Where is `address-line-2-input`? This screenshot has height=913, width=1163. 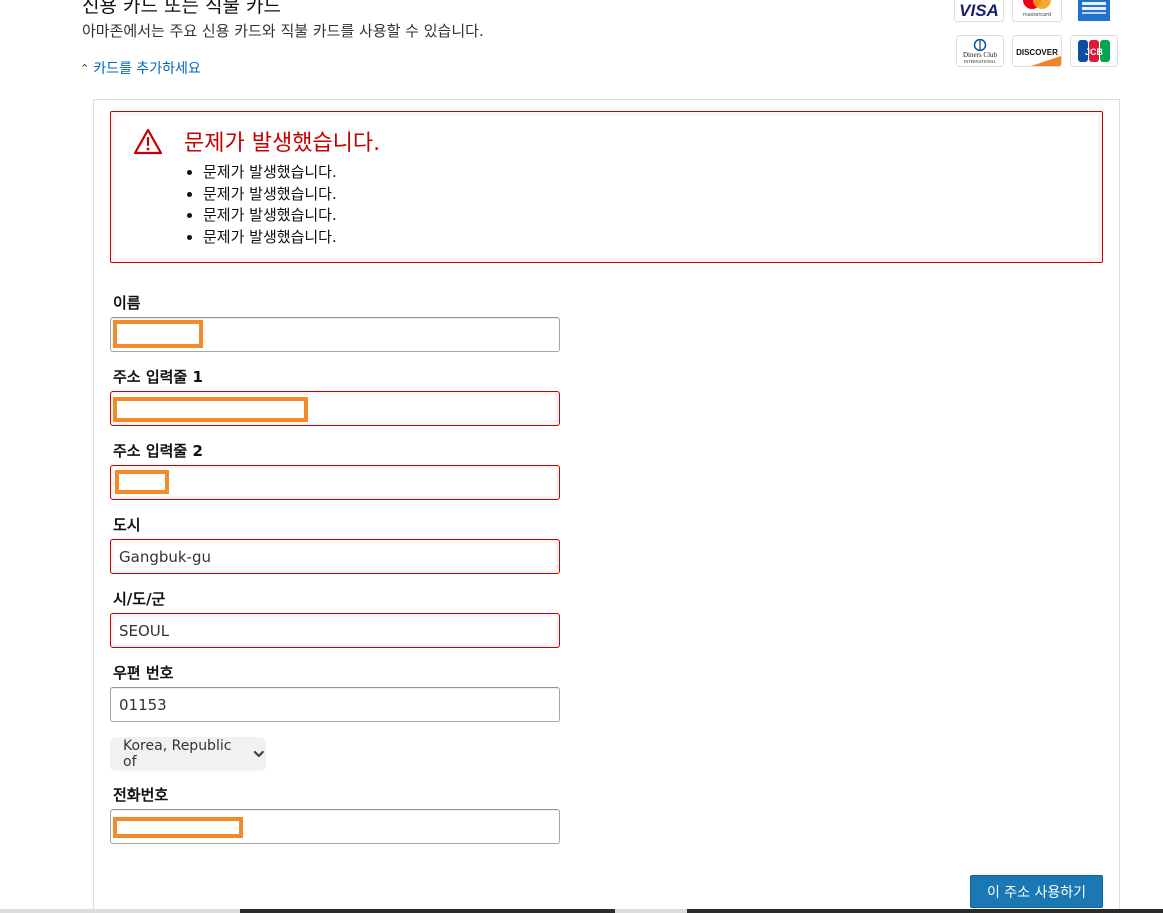
address-line-2-input is located at coordinates (335, 482).